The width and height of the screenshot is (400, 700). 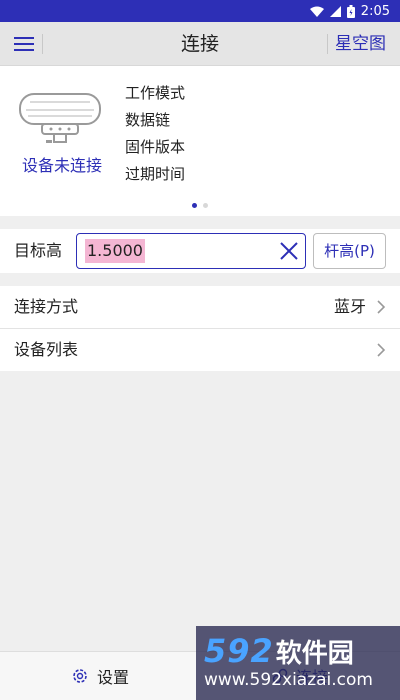 What do you see at coordinates (327, 44) in the screenshot?
I see `skyview-divider` at bounding box center [327, 44].